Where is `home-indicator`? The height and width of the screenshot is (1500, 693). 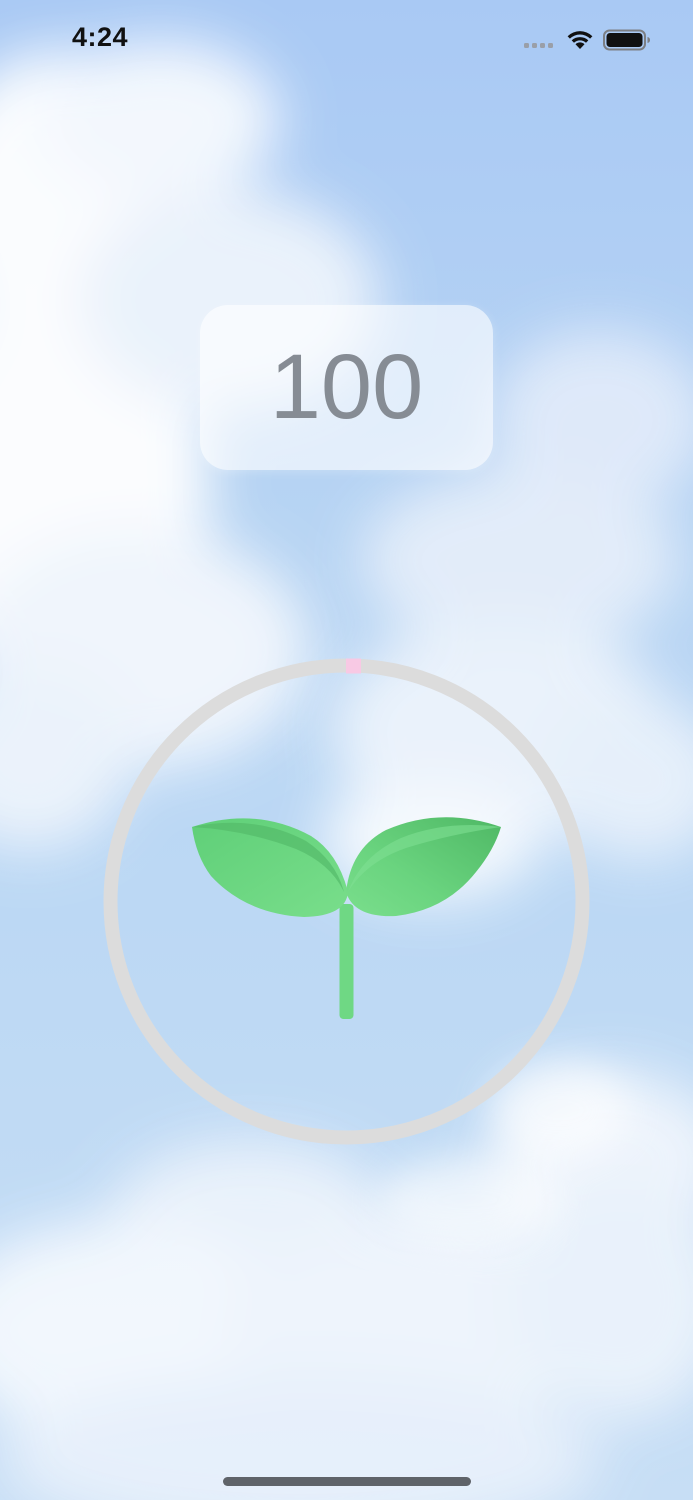 home-indicator is located at coordinates (347, 1481).